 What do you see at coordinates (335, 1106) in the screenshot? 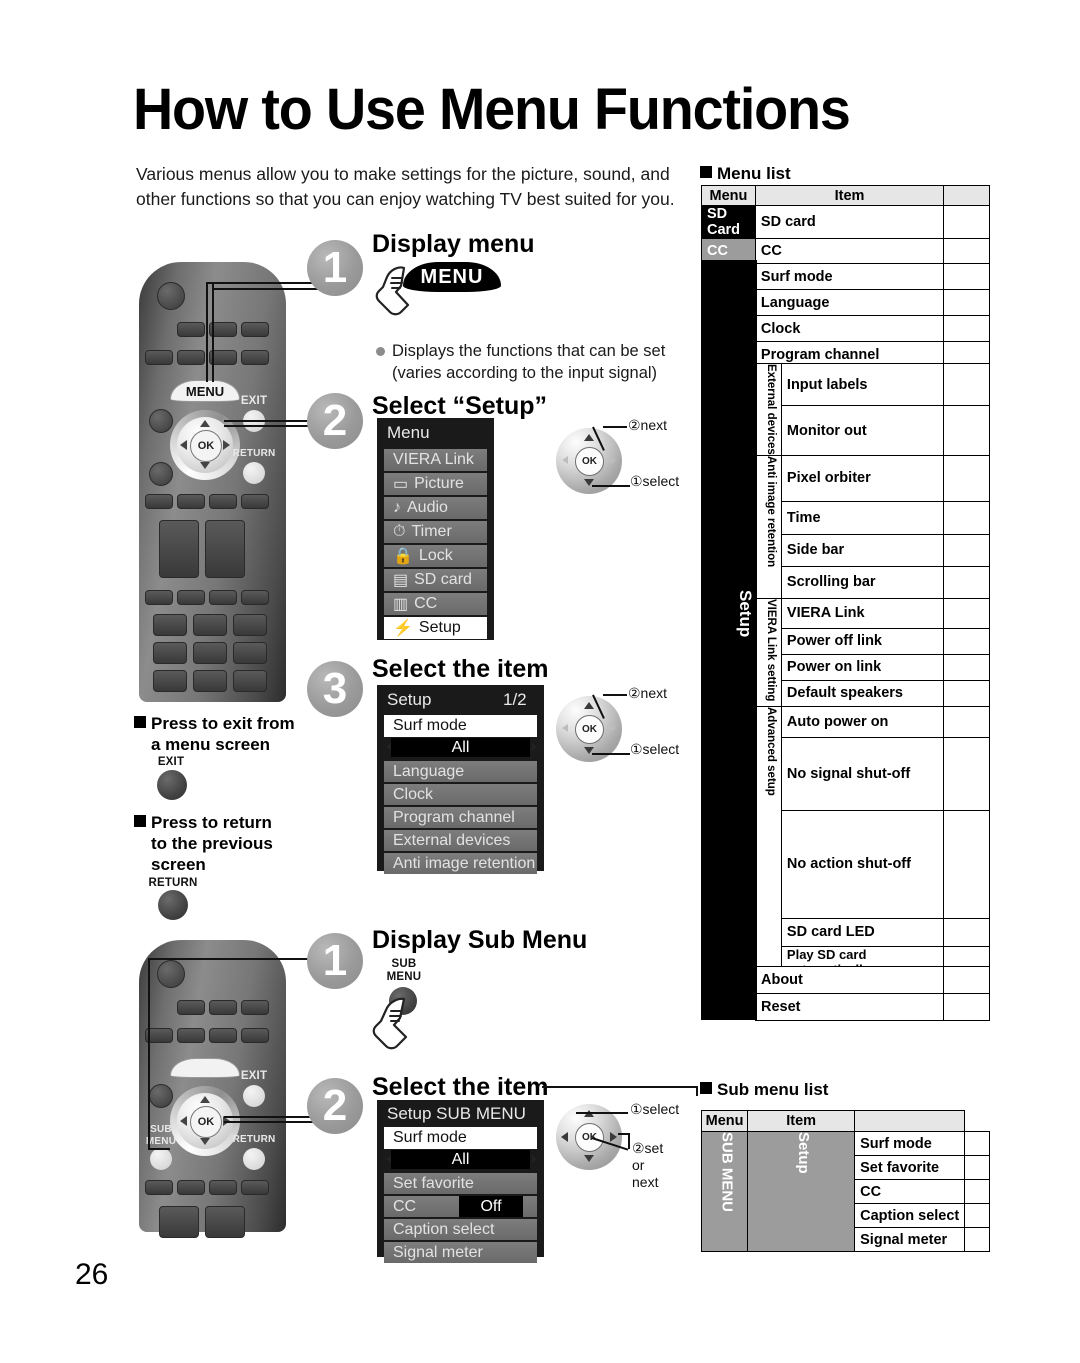
I see `step-number-select-item-sub: 2` at bounding box center [335, 1106].